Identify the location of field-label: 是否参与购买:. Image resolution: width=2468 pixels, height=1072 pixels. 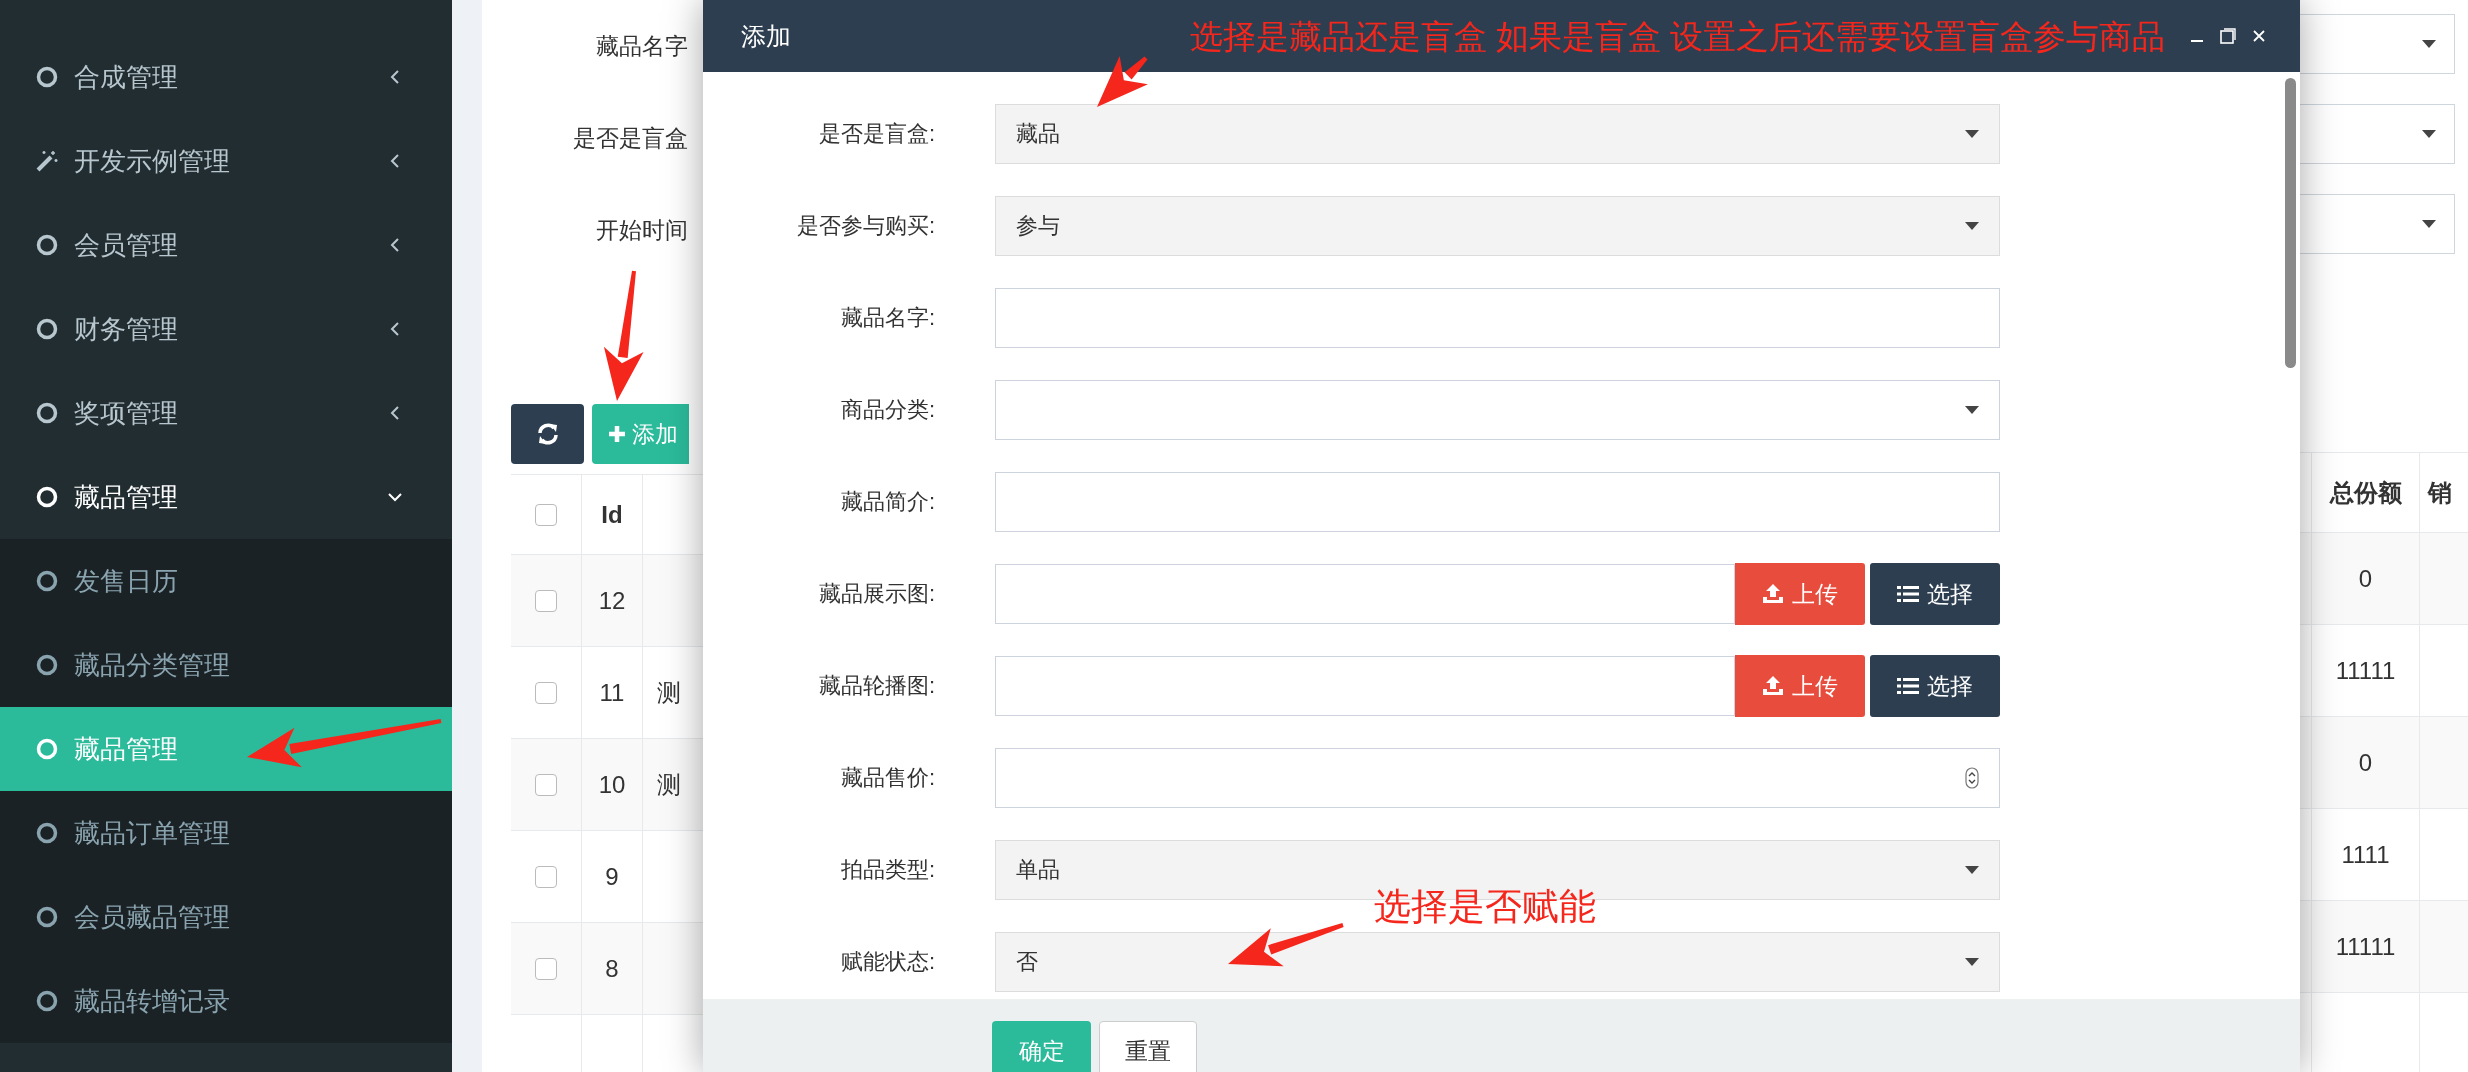
(865, 226).